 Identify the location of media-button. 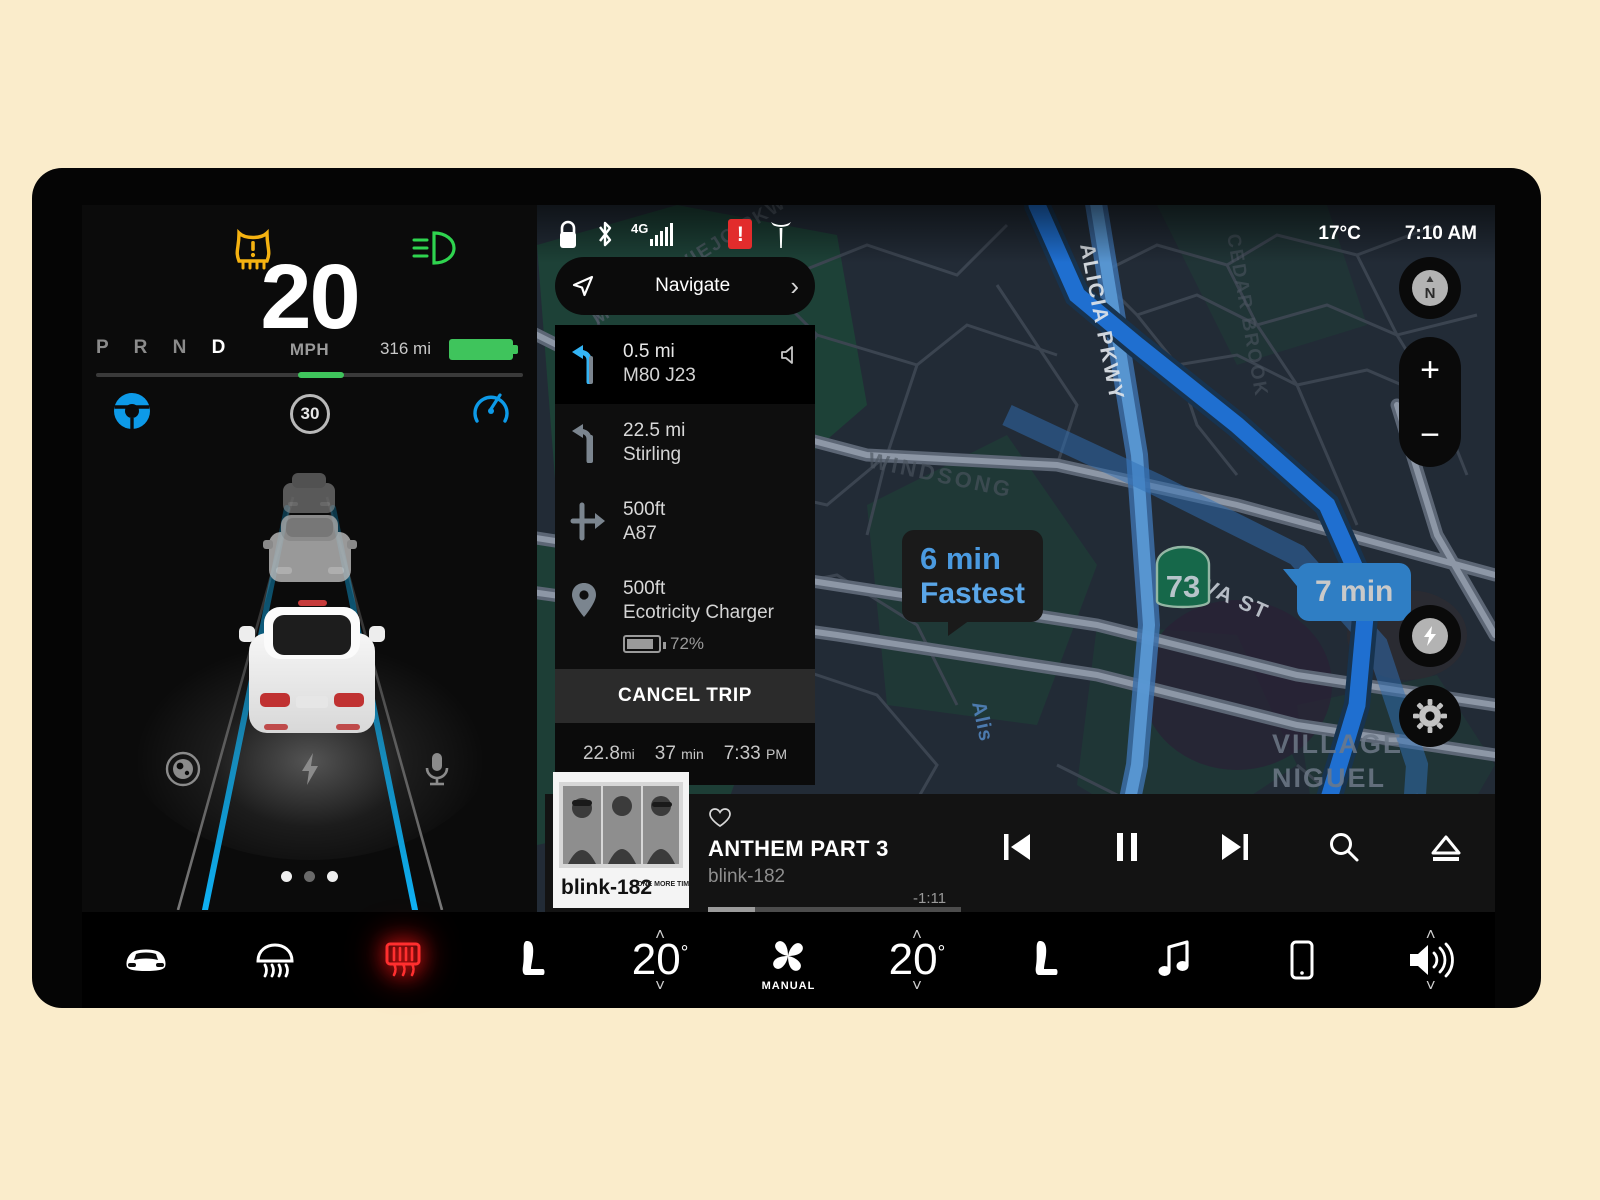
(1174, 960).